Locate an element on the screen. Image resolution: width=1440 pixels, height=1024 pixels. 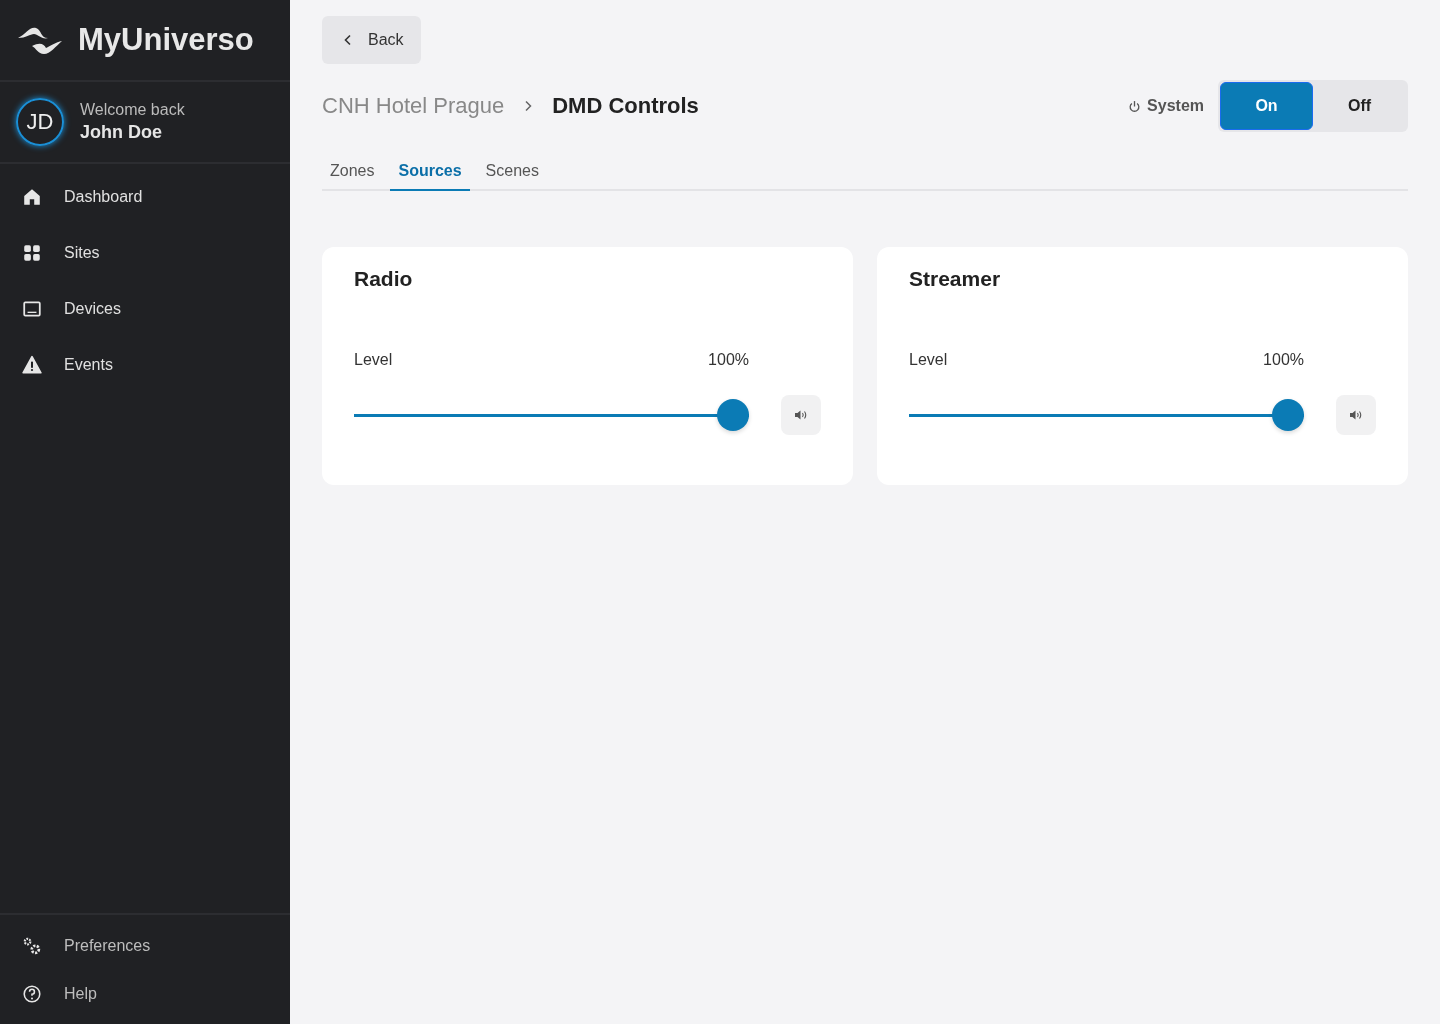
grid-icon is located at coordinates (32, 253).